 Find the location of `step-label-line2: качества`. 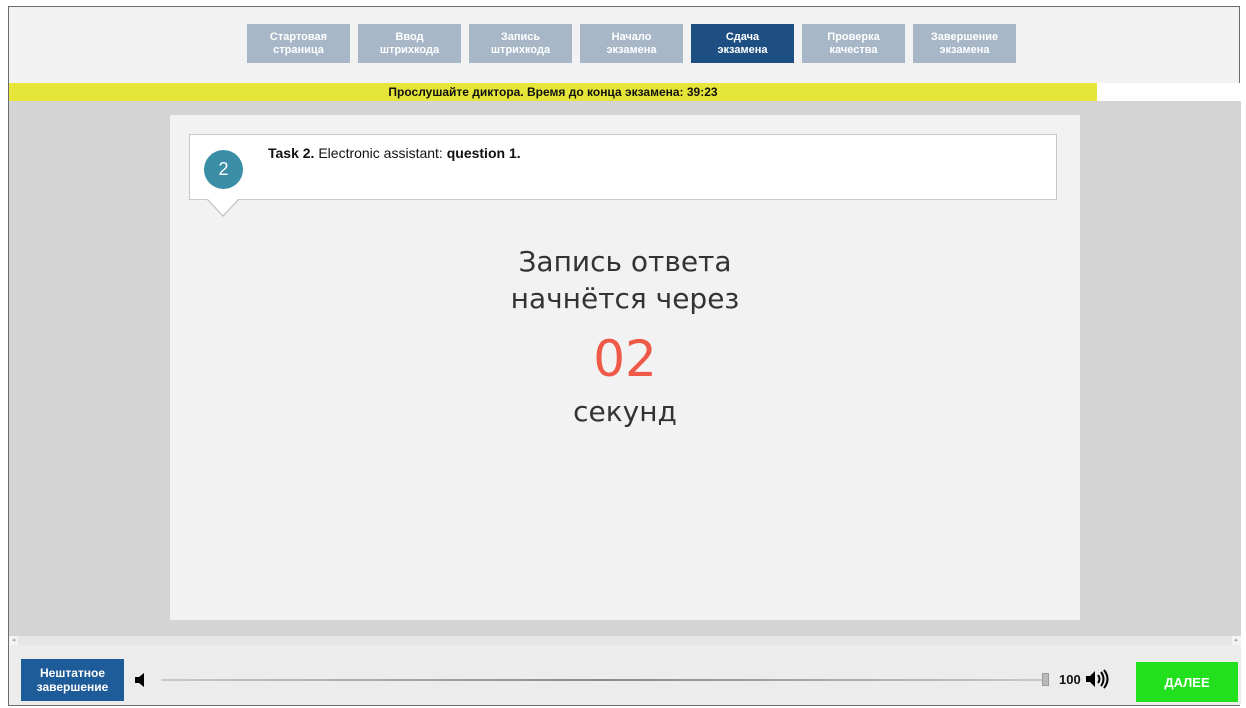

step-label-line2: качества is located at coordinates (853, 49).